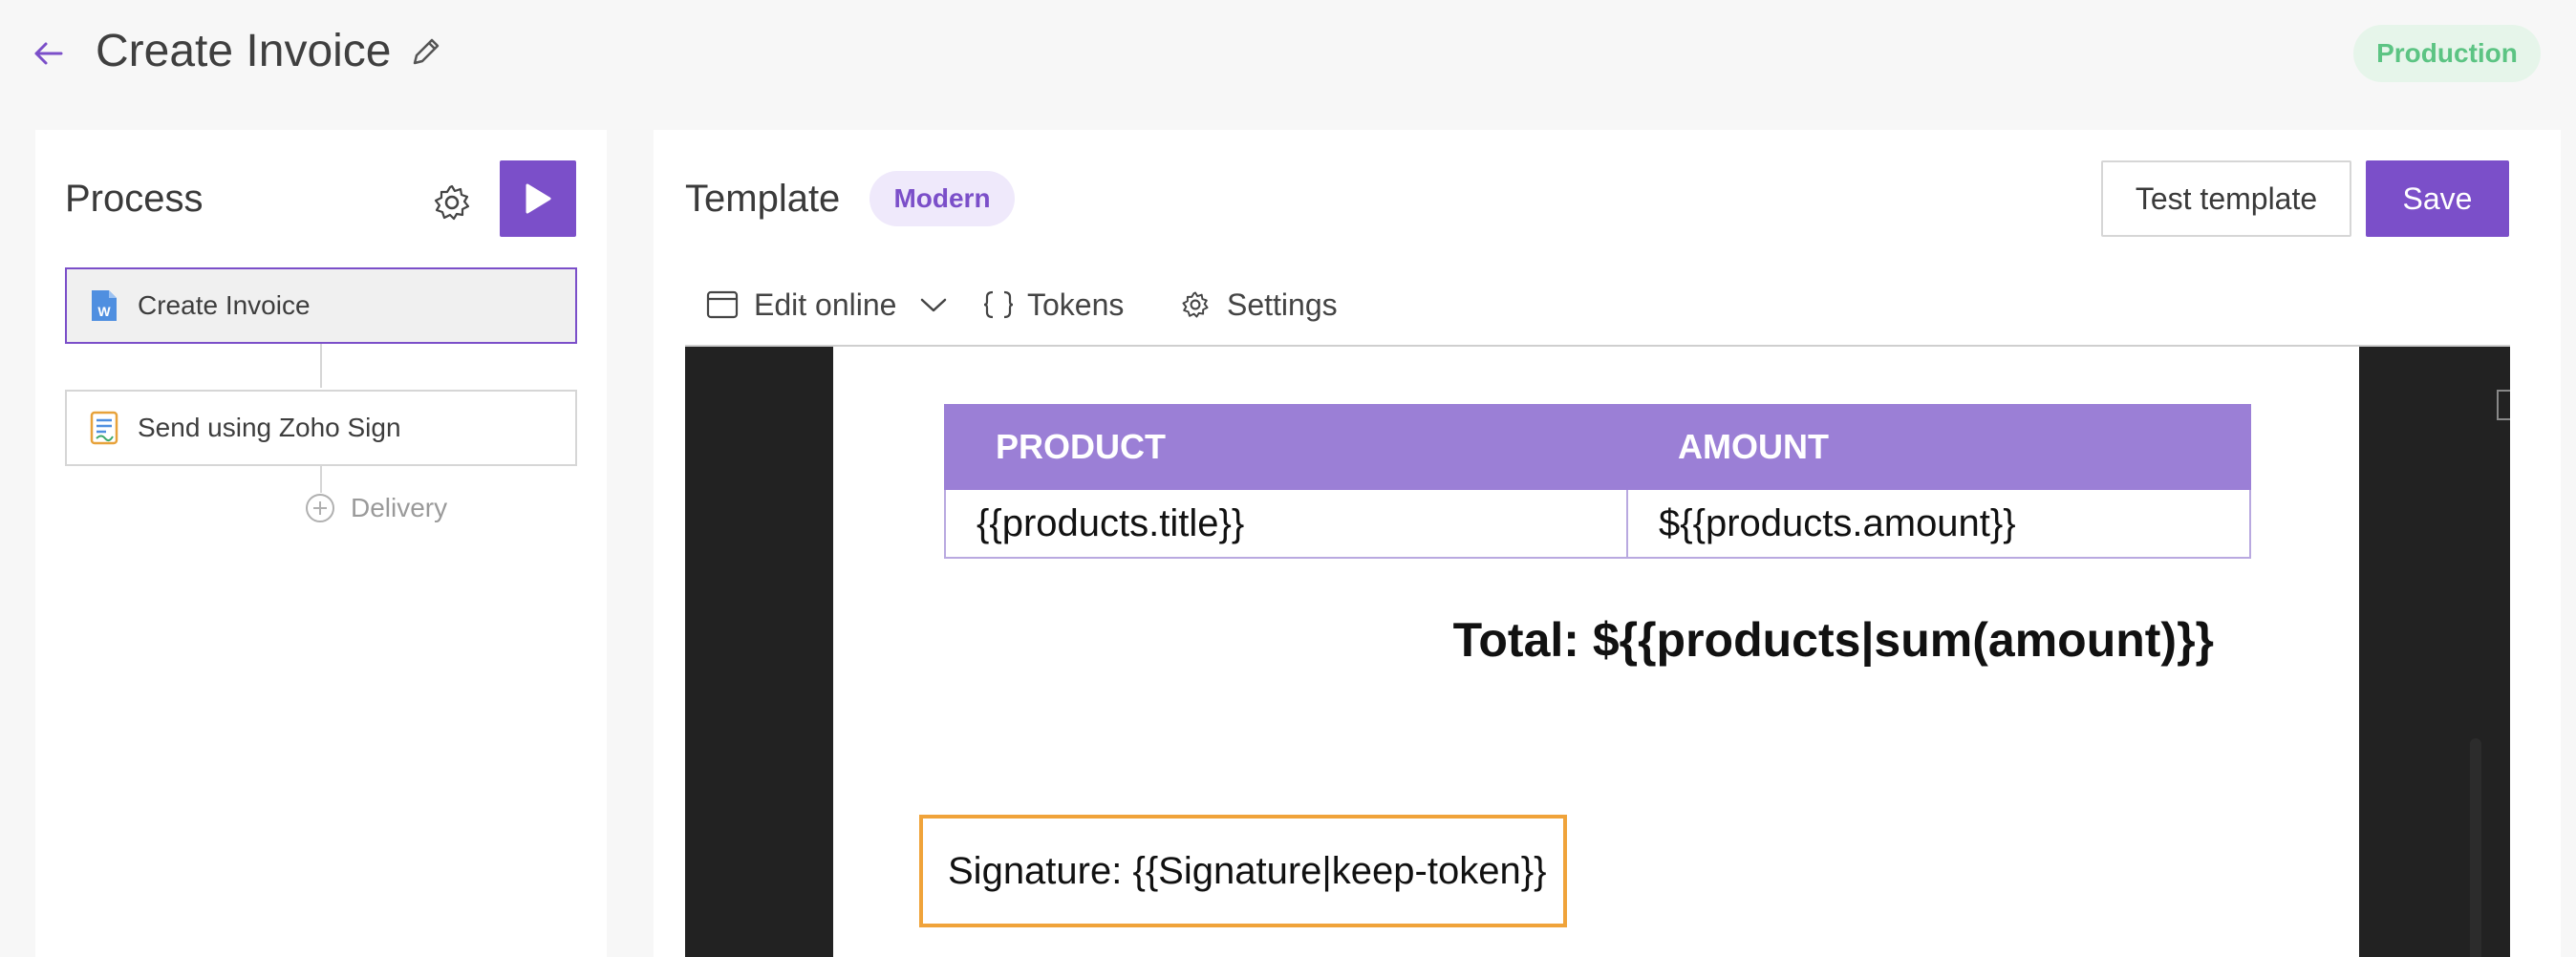  What do you see at coordinates (2226, 198) in the screenshot?
I see `test-template-button: Test template` at bounding box center [2226, 198].